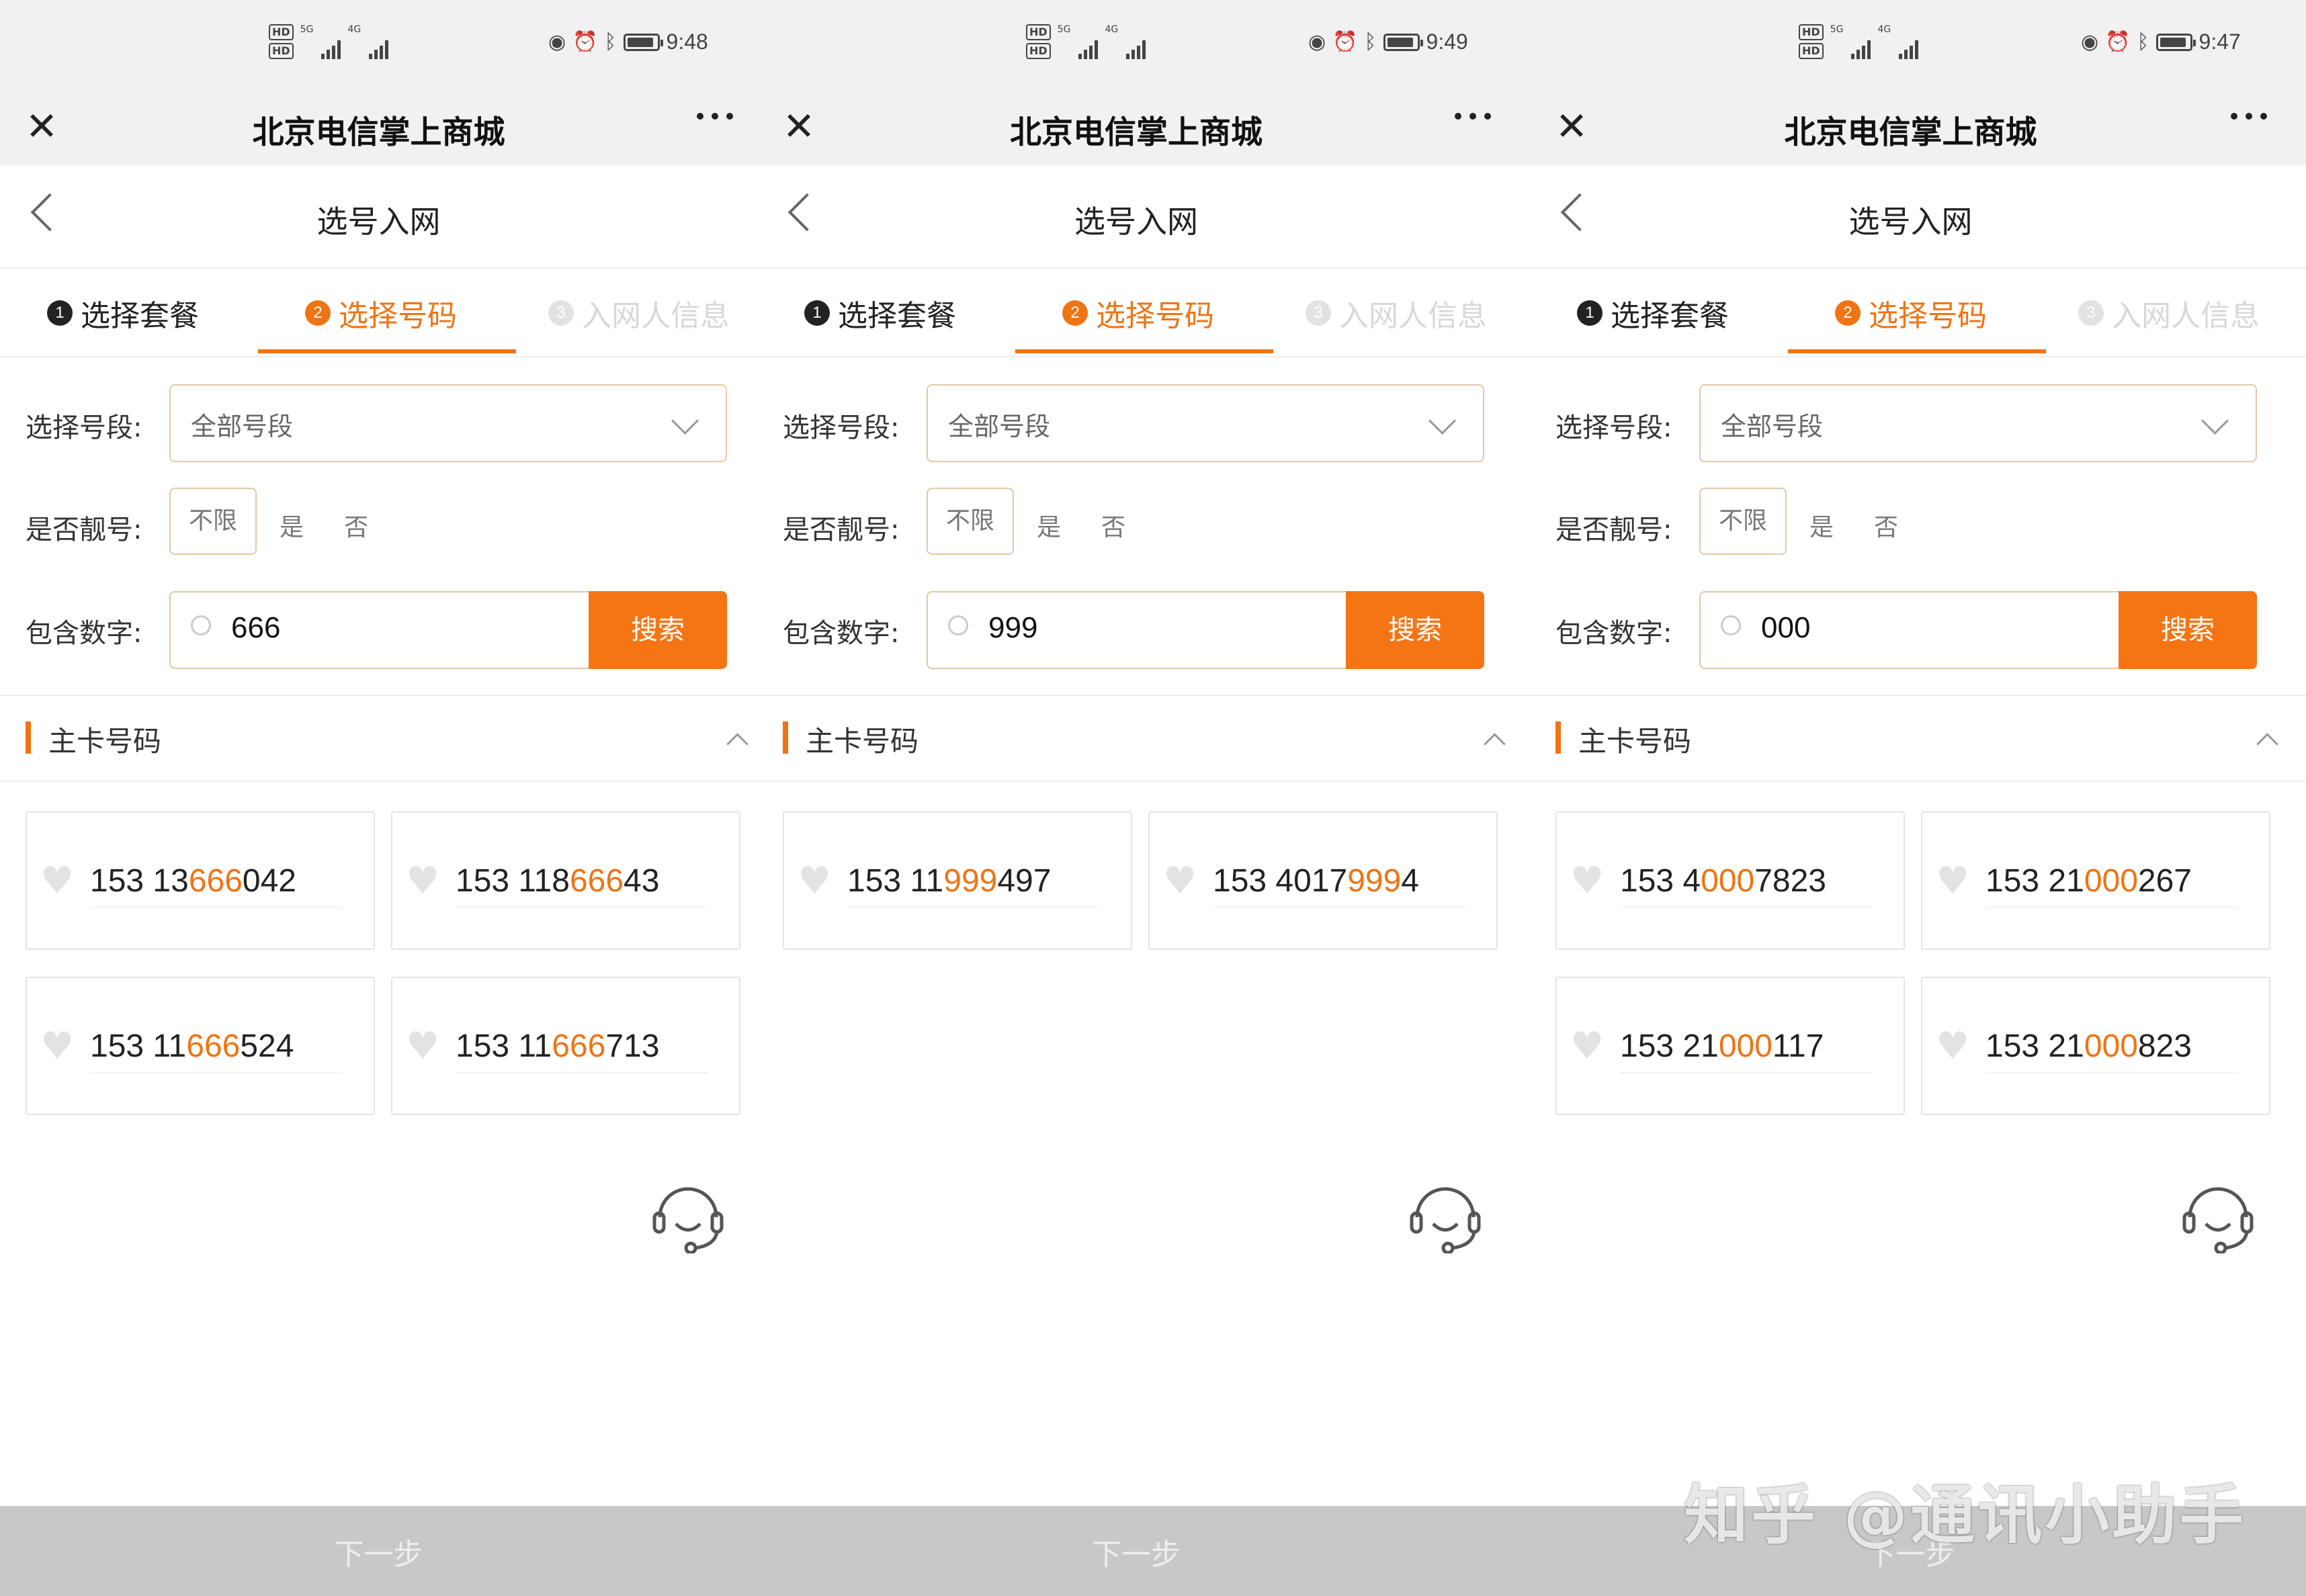  What do you see at coordinates (1730, 881) in the screenshot?
I see `number-card: ♥ 153 40007823` at bounding box center [1730, 881].